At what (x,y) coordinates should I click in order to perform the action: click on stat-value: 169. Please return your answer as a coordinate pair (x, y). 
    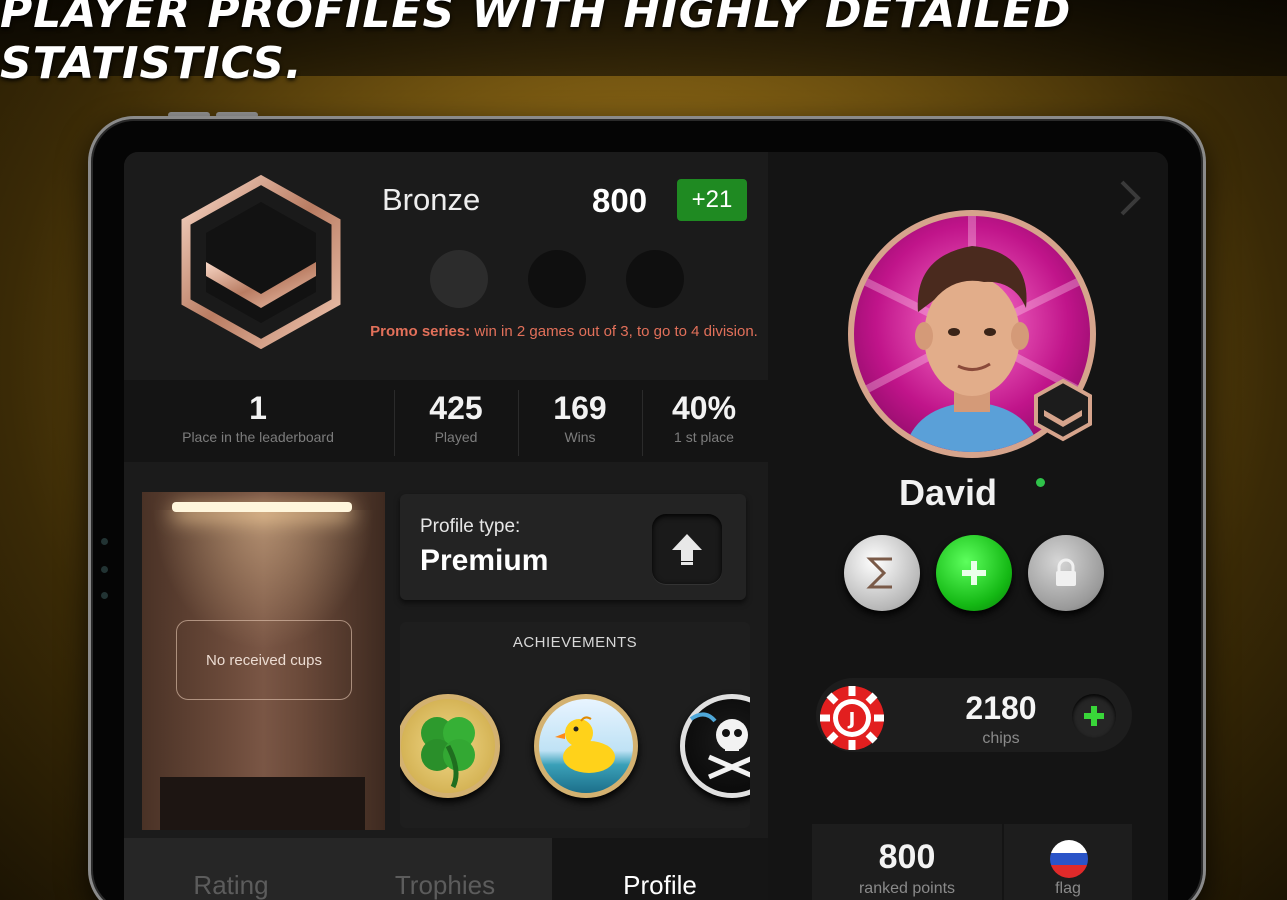
    Looking at the image, I should click on (580, 408).